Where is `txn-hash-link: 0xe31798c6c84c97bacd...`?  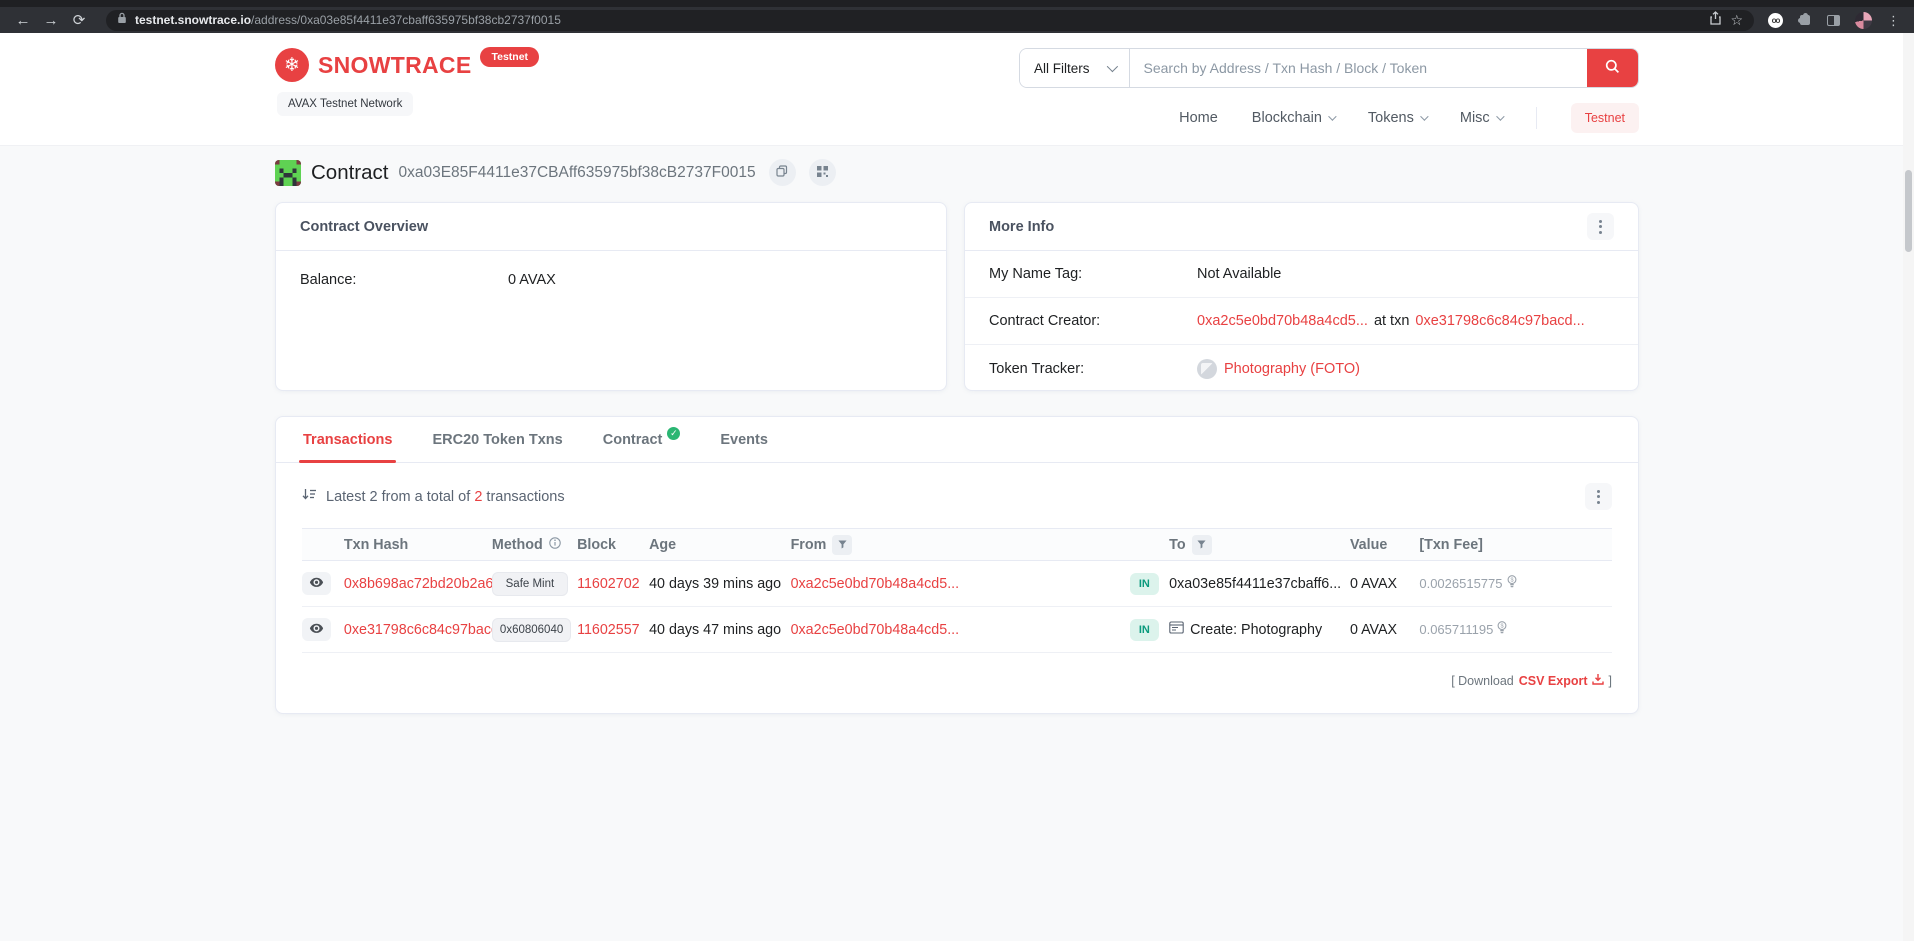
txn-hash-link: 0xe31798c6c84c97bacd... is located at coordinates (418, 630).